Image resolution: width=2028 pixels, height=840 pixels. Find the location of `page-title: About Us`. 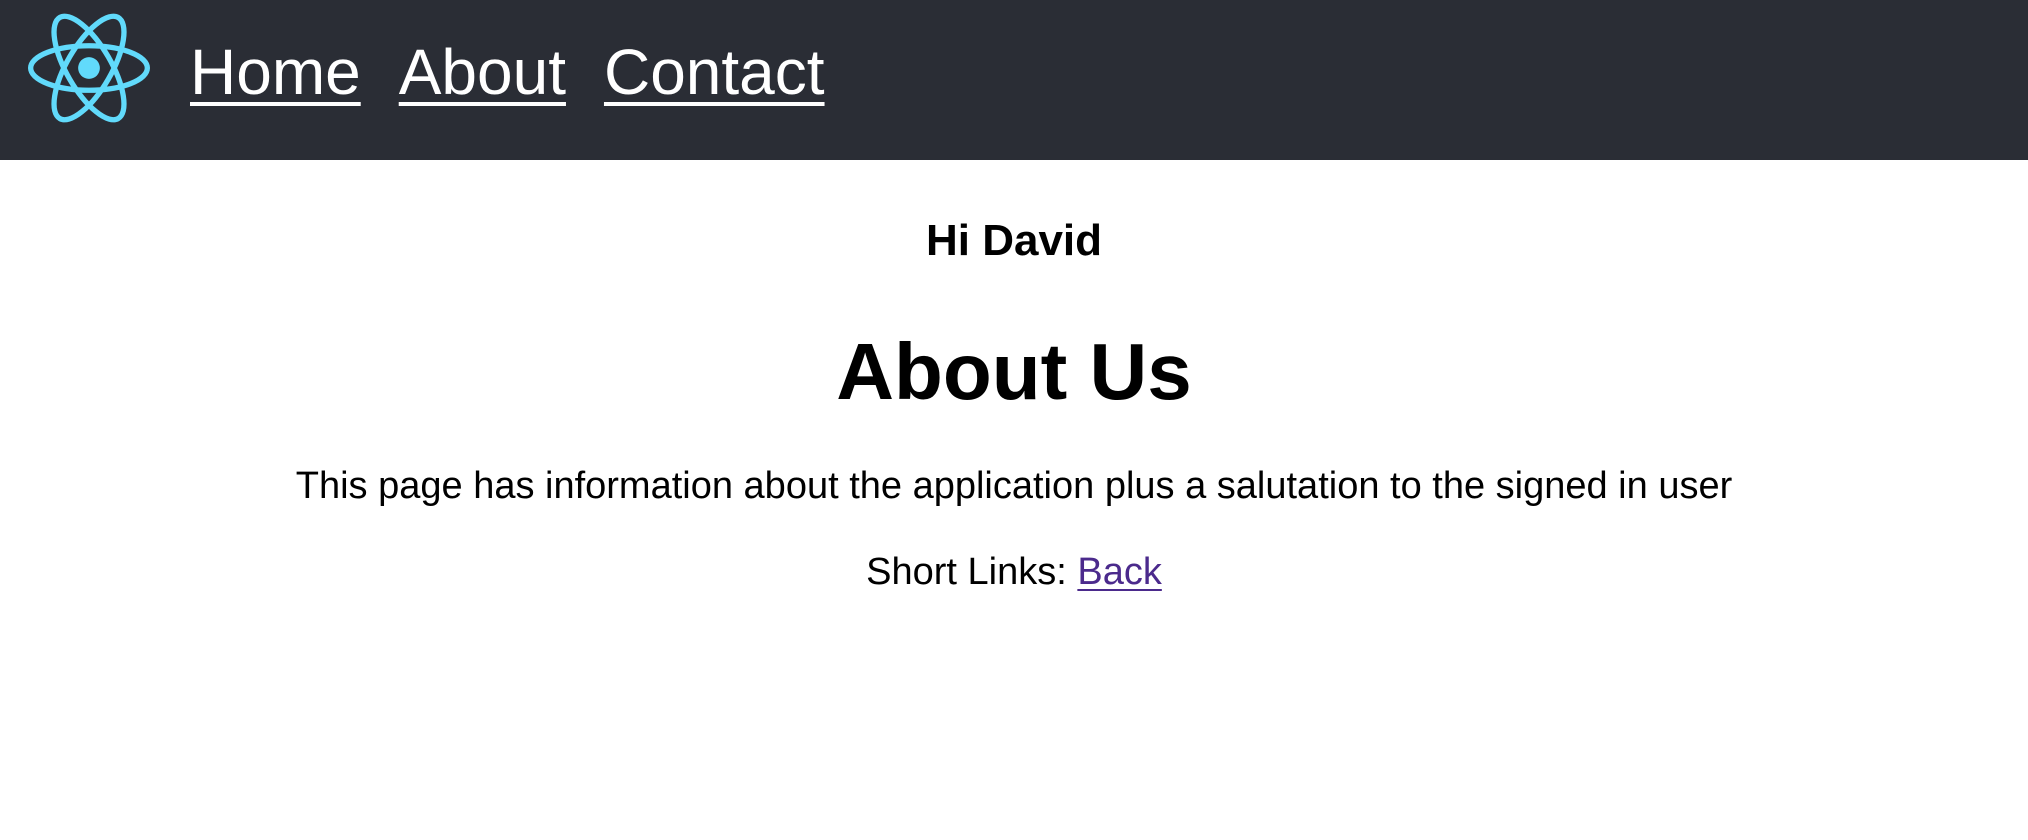

page-title: About Us is located at coordinates (1014, 371).